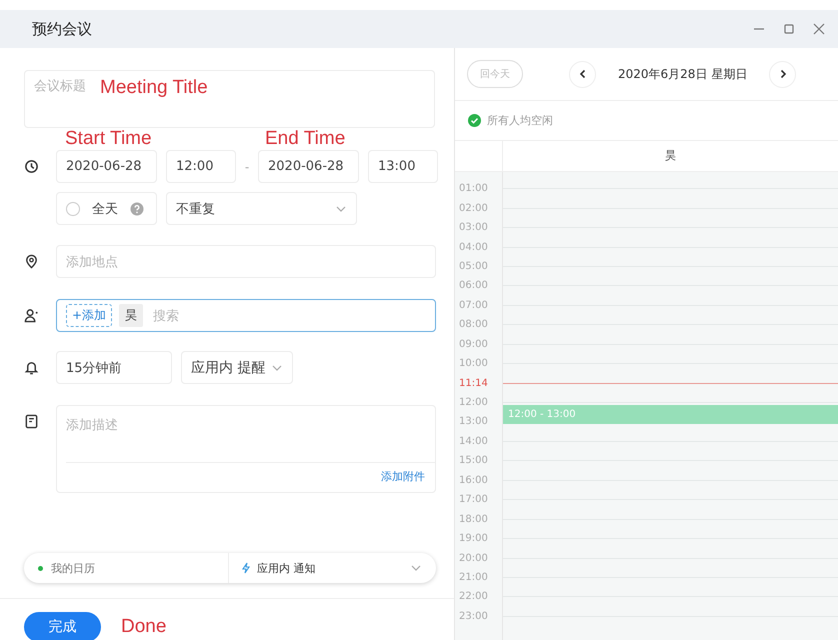  Describe the element at coordinates (473, 422) in the screenshot. I see `hour-label: 13:00` at that location.